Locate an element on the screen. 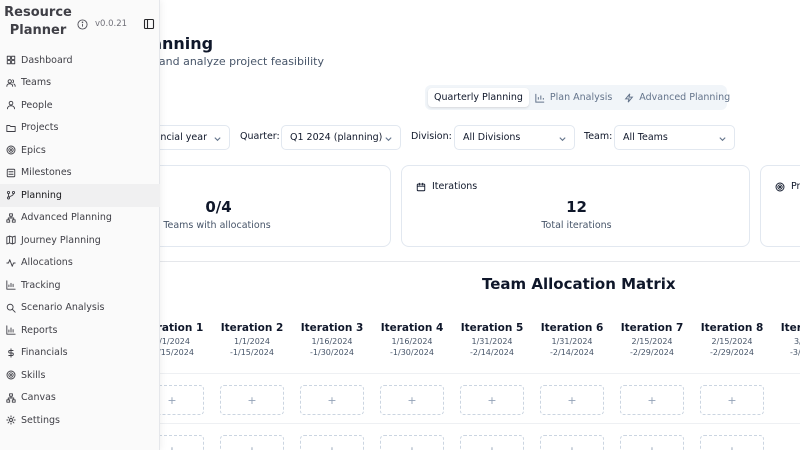  branch-icon is located at coordinates (11, 195).